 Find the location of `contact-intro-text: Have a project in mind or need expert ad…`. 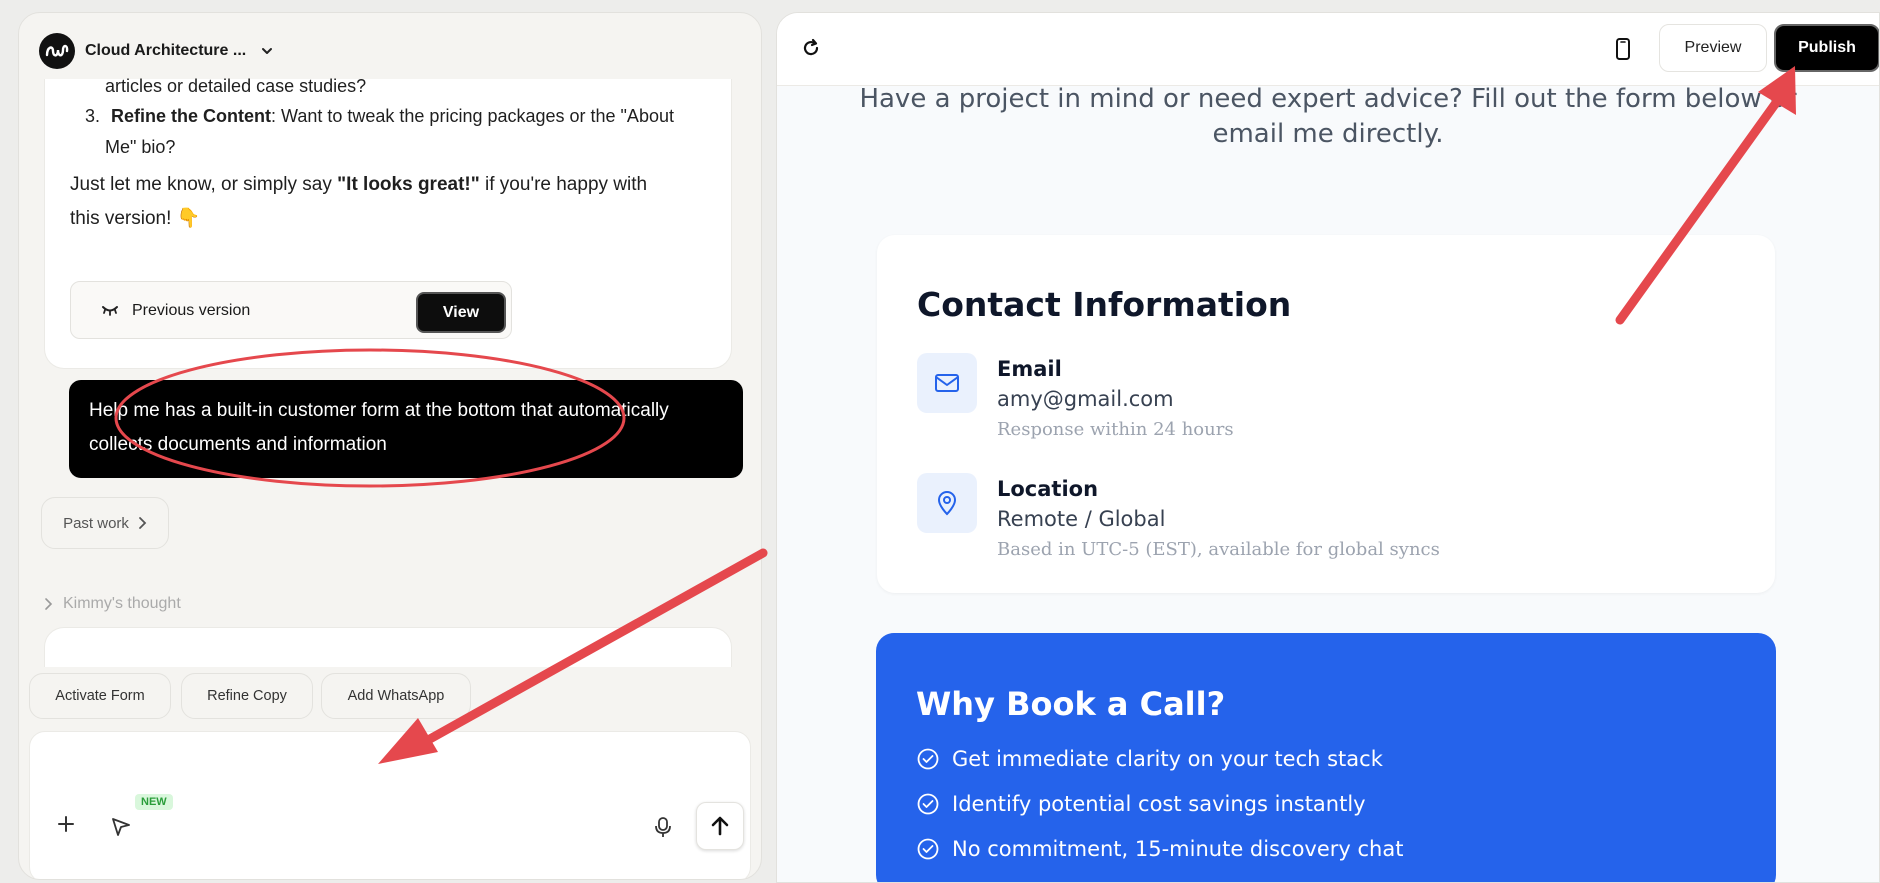

contact-intro-text: Have a project in mind or need expert ad… is located at coordinates (1328, 99).